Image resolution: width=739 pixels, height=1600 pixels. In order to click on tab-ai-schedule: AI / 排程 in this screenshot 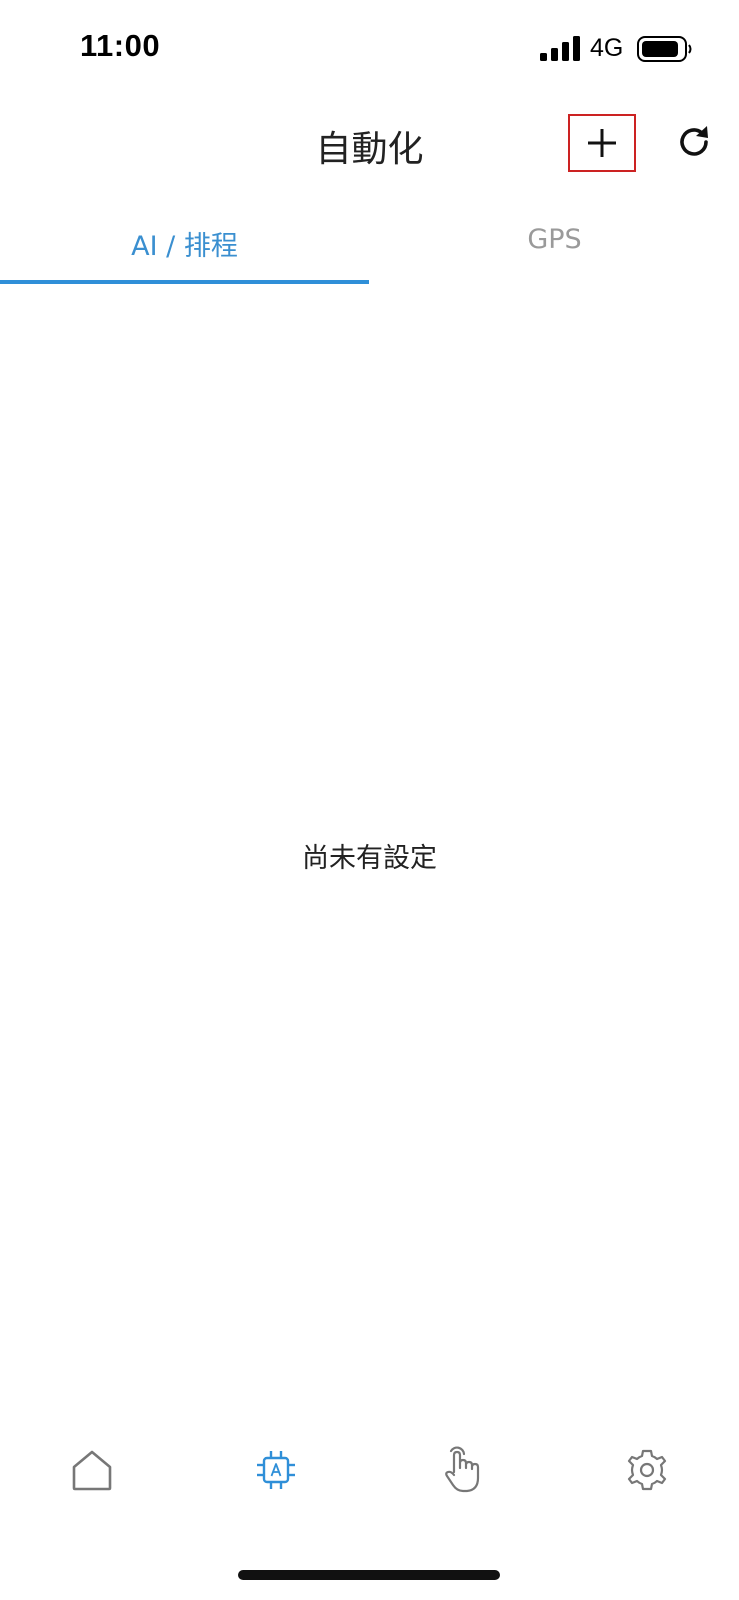, I will do `click(184, 249)`.